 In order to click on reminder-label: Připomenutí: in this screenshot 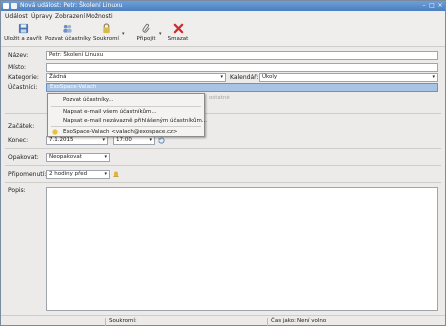, I will do `click(27, 174)`.